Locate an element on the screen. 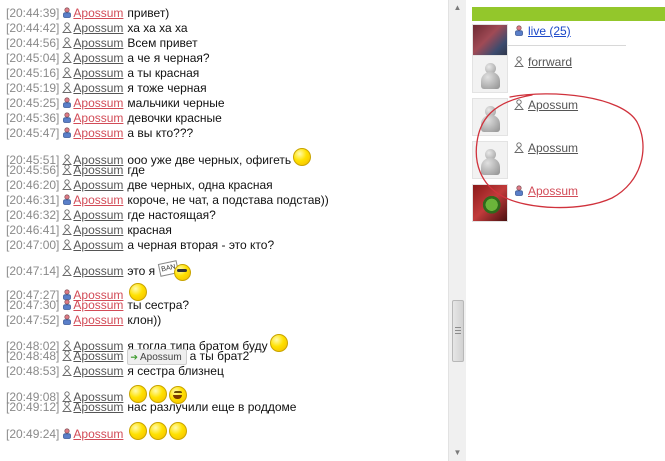 Image resolution: width=665 pixels, height=461 pixels. sign-smiley-icon: BAN is located at coordinates (175, 270).